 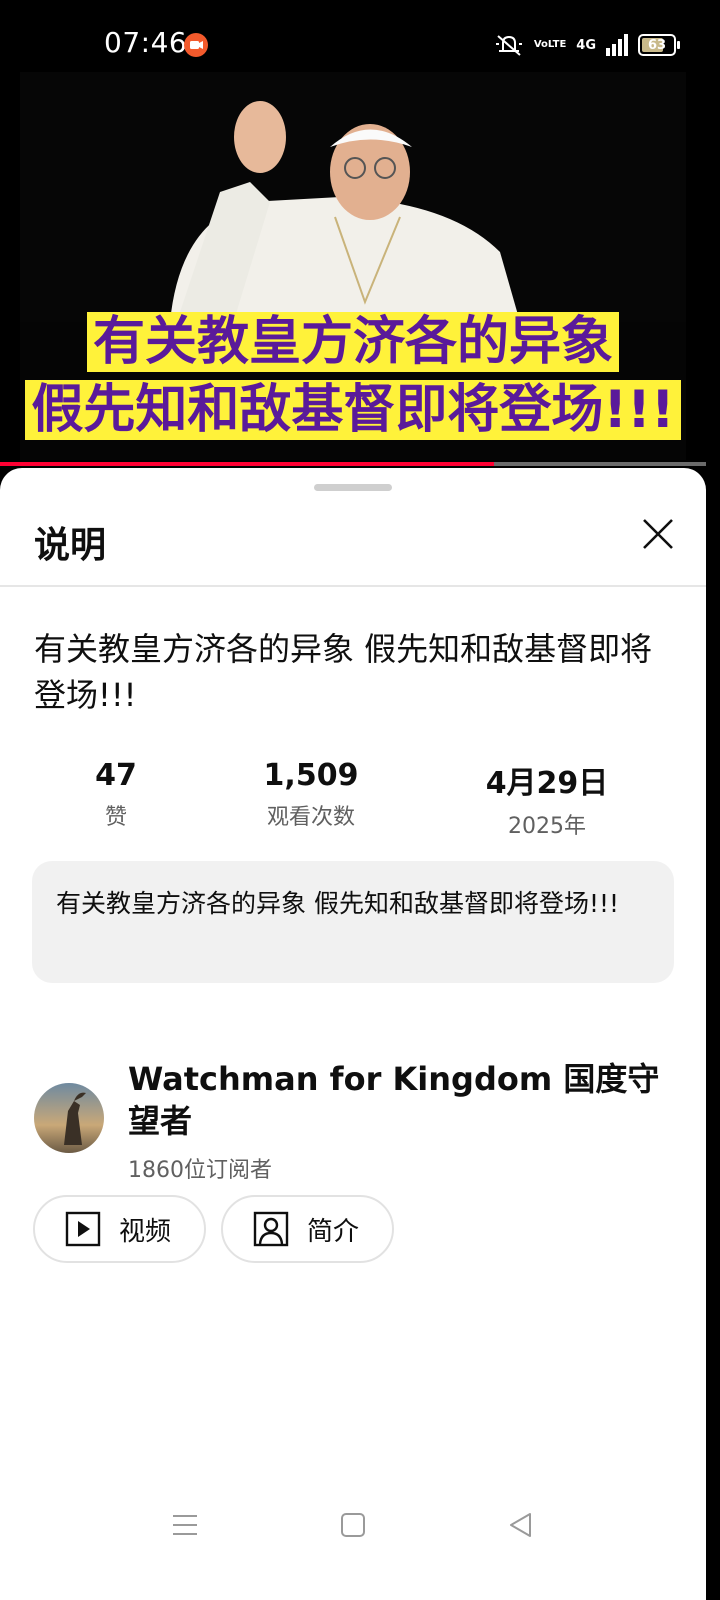 What do you see at coordinates (196, 45) in the screenshot?
I see `screen-record-icon` at bounding box center [196, 45].